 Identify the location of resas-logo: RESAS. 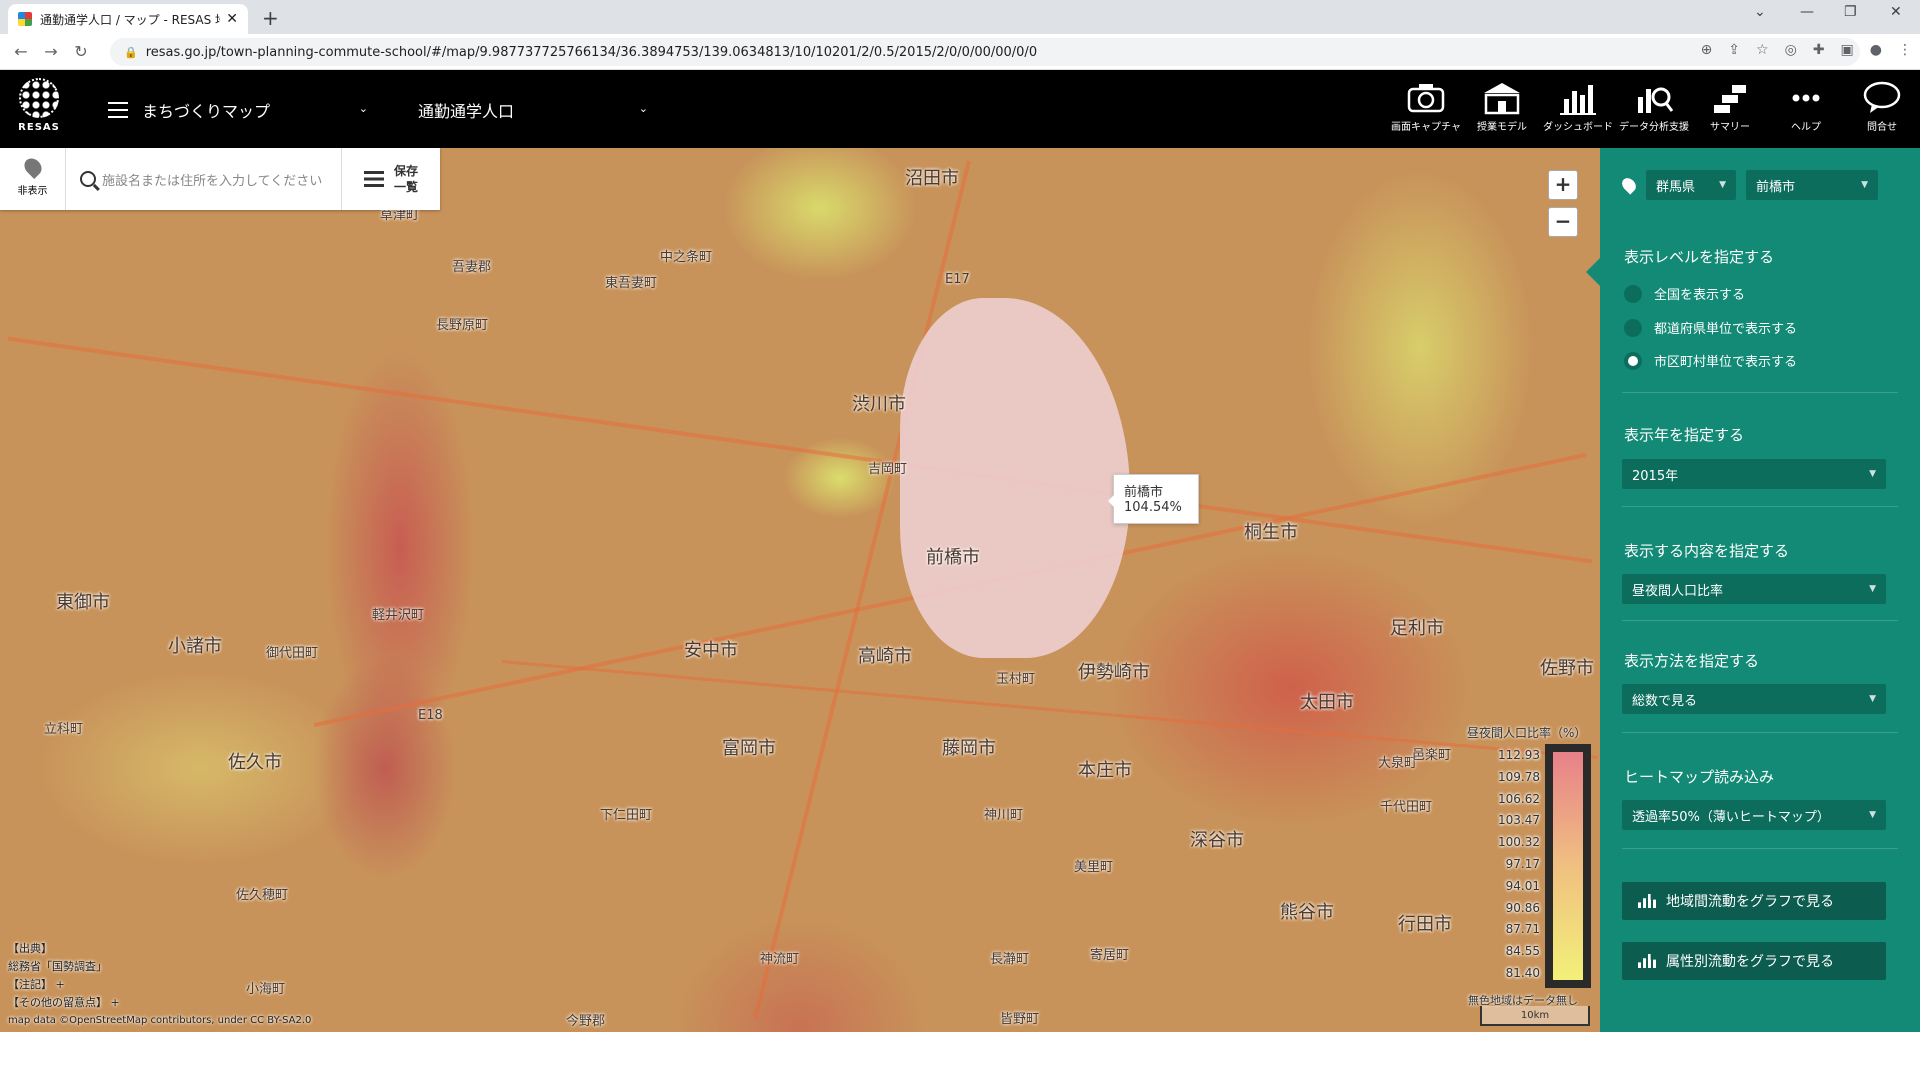
(39, 109).